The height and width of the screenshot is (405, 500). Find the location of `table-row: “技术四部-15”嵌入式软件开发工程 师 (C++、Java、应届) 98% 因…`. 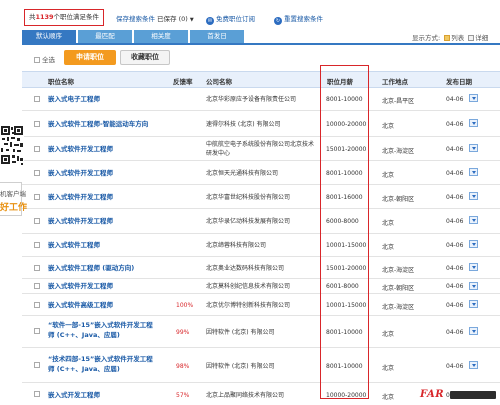

table-row: “技术四部-15”嵌入式软件开发工程 师 (C++、Java、应届) 98% 因… is located at coordinates (261, 365).